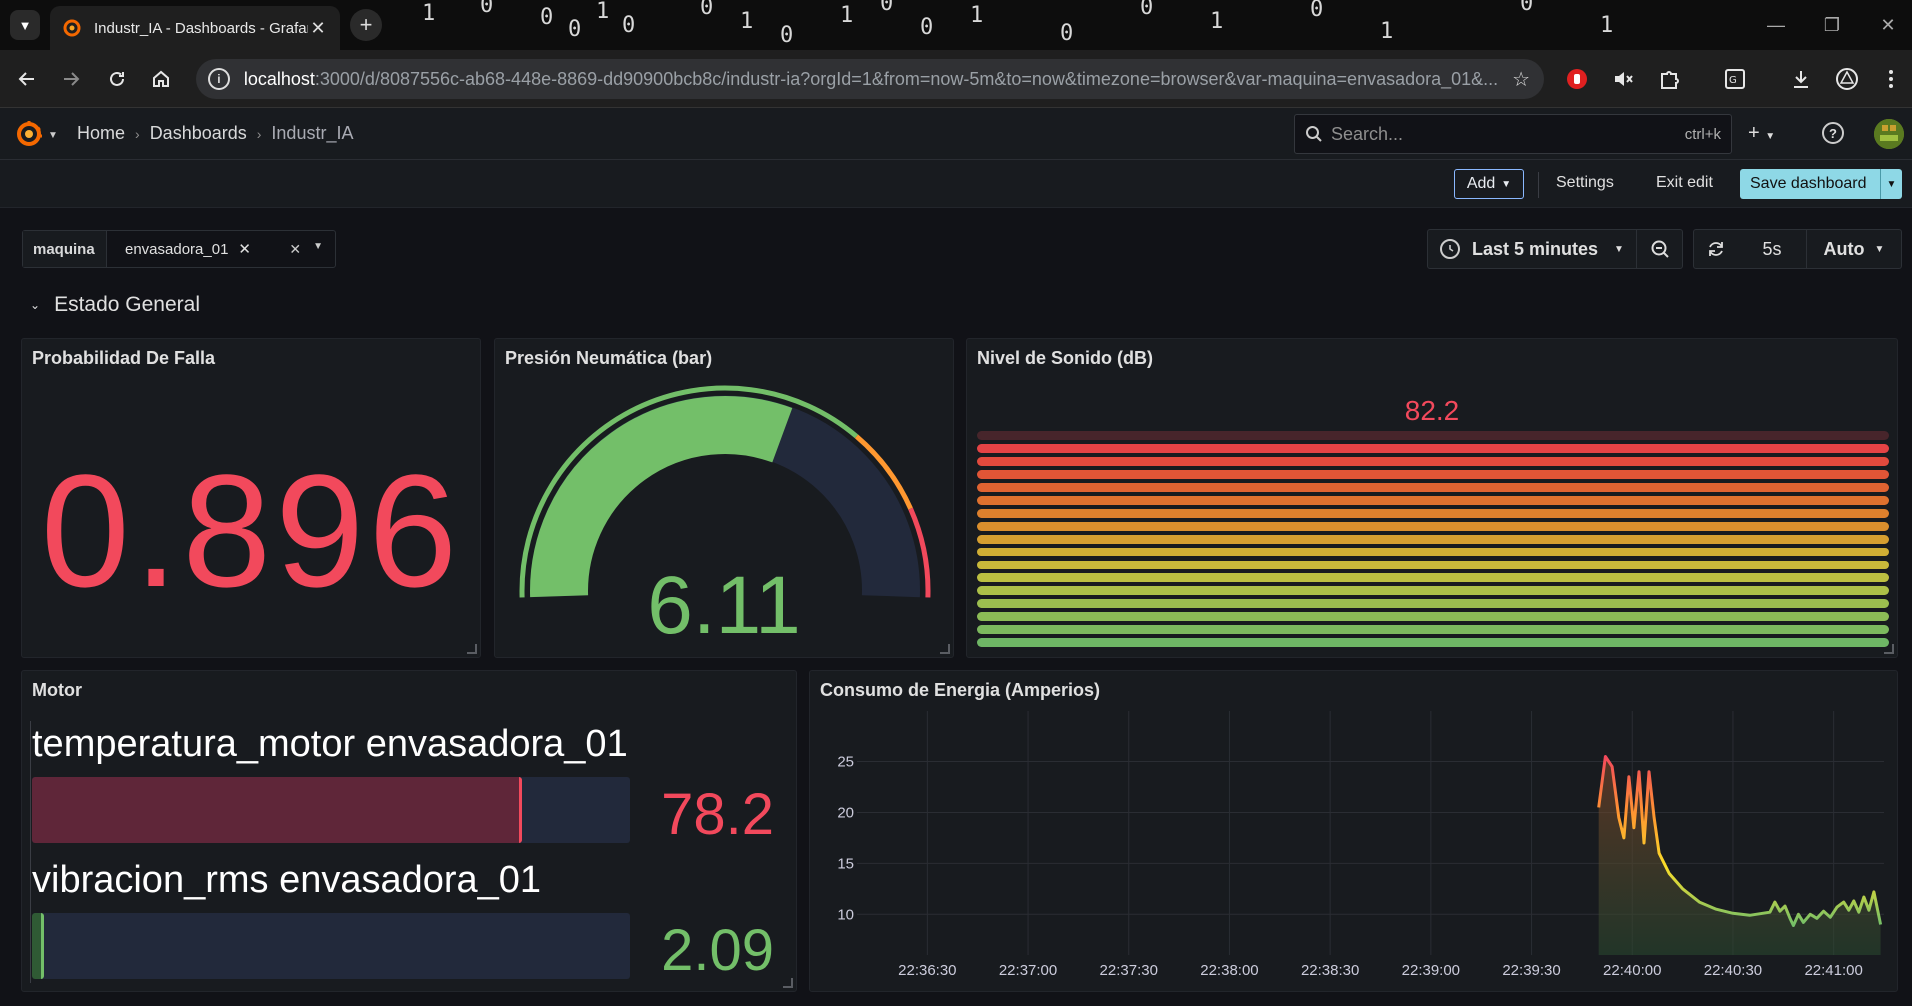  Describe the element at coordinates (1844, 248) in the screenshot. I see `refresh-mode-label: Auto` at that location.